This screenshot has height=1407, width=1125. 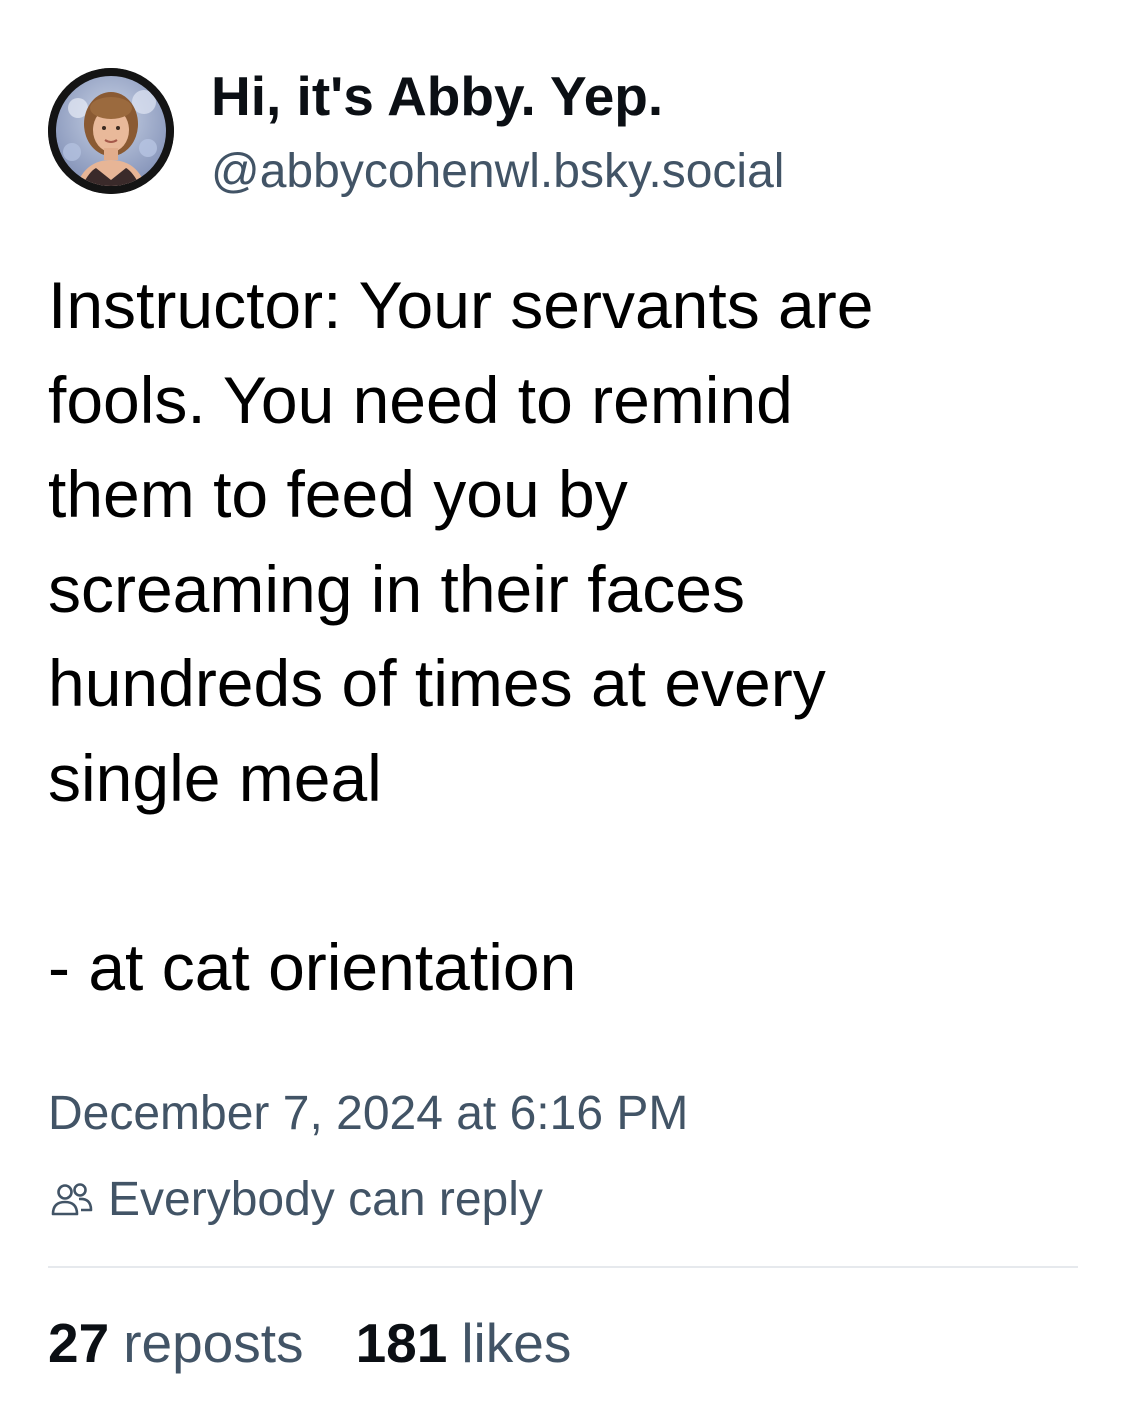 What do you see at coordinates (325, 1199) in the screenshot?
I see `reply-setting-label: Everybody can reply` at bounding box center [325, 1199].